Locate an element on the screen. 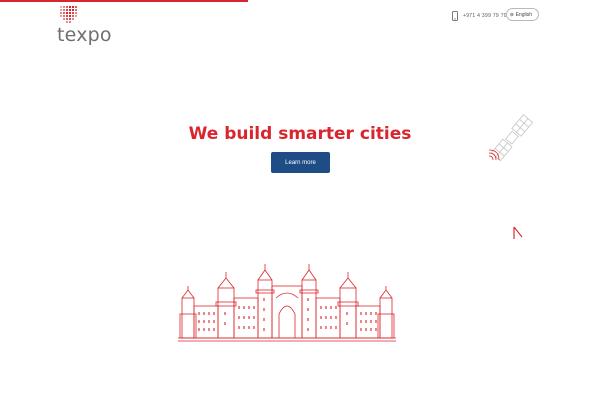  logo: texpo is located at coordinates (92, 26).